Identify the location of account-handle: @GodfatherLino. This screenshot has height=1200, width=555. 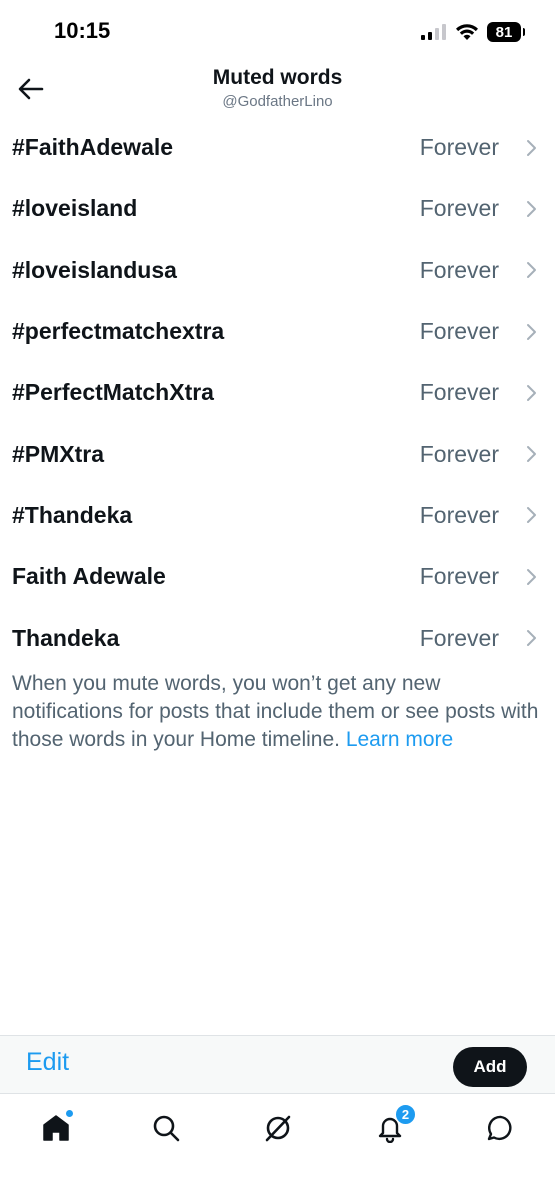
(277, 101).